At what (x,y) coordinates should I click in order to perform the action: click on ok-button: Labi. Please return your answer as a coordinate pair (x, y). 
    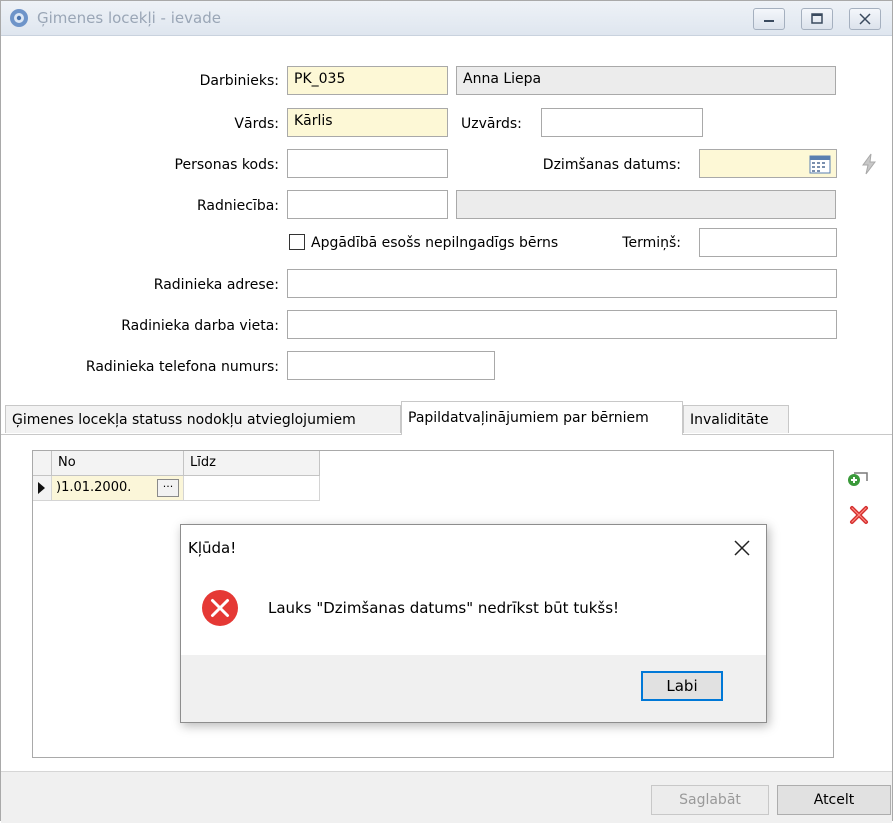
    Looking at the image, I should click on (682, 686).